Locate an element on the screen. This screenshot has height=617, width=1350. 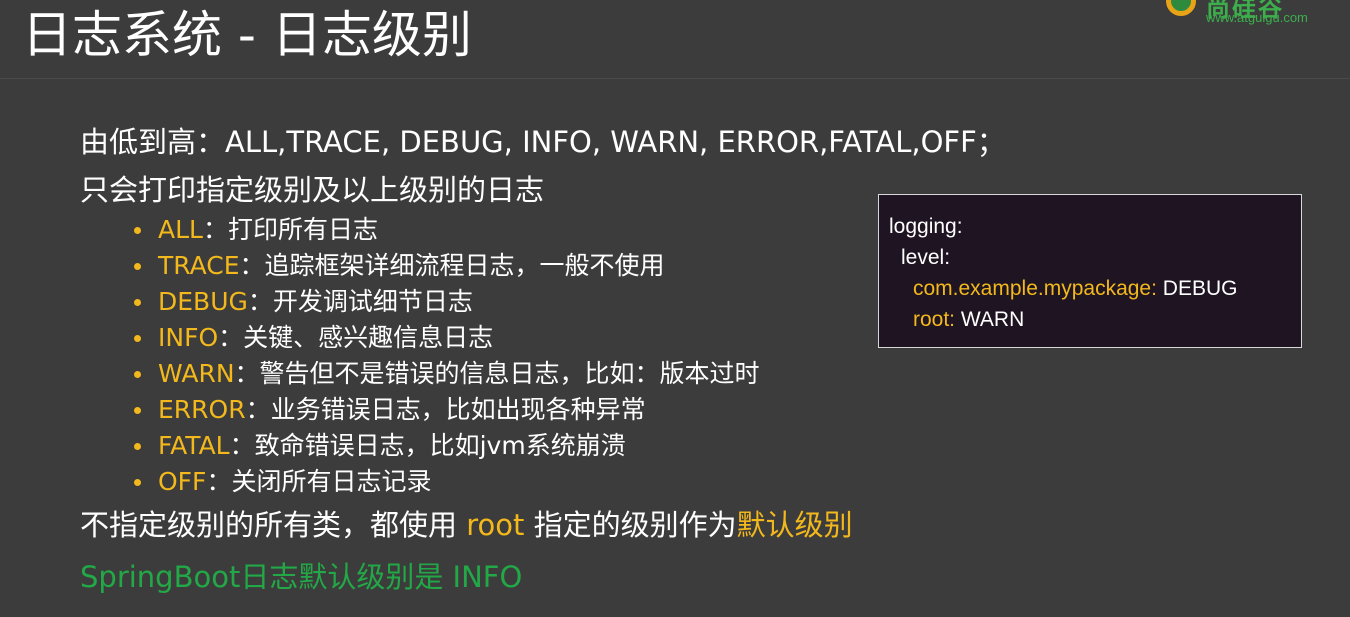
root-text-part1: 不指定级别的所有类，都使用 is located at coordinates (273, 525).